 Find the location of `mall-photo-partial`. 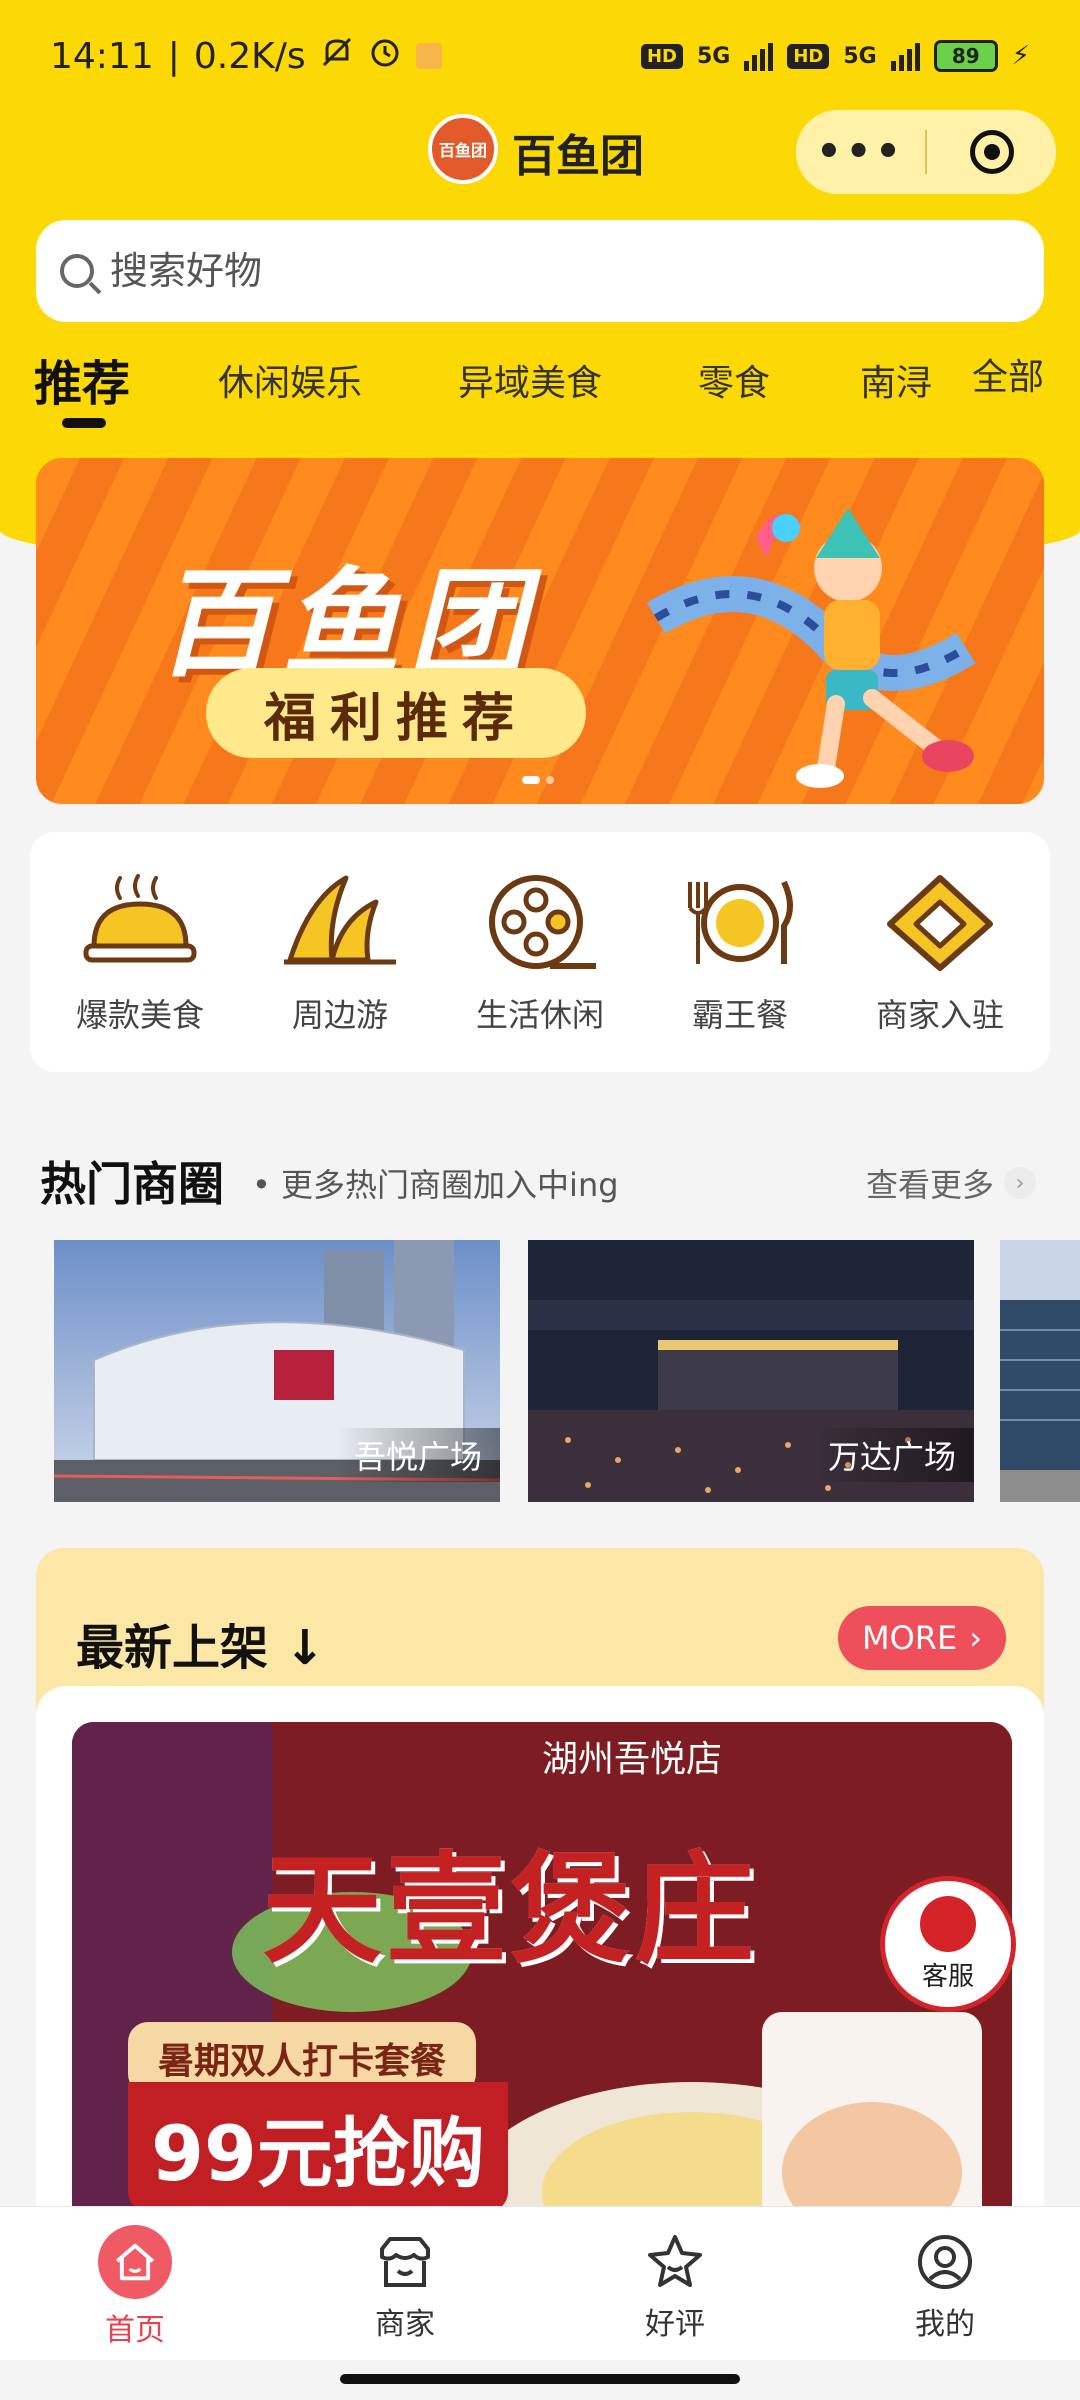

mall-photo-partial is located at coordinates (1040, 1371).